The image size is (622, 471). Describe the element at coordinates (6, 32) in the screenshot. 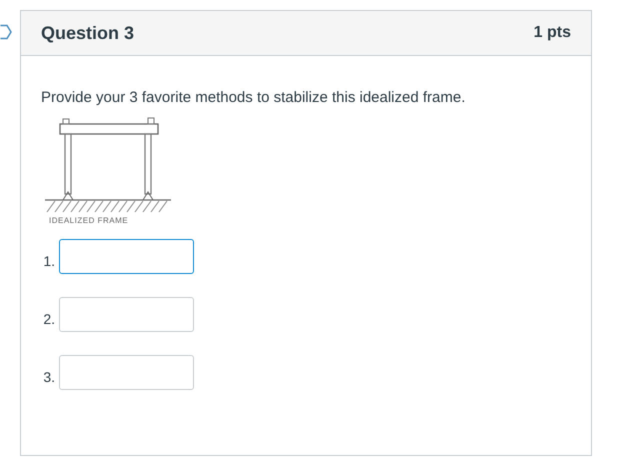

I see `bookmark-icon` at that location.